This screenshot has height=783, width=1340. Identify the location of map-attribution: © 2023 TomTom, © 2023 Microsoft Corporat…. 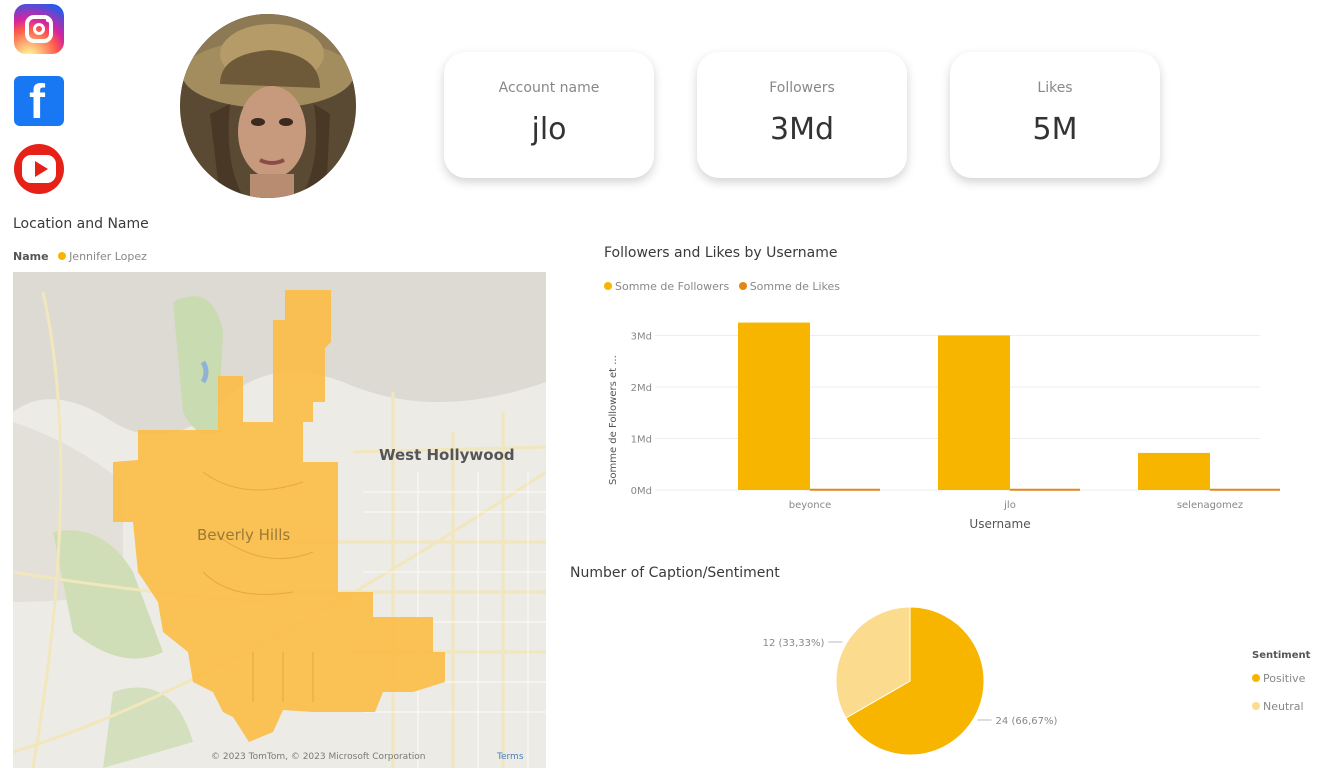
(318, 757).